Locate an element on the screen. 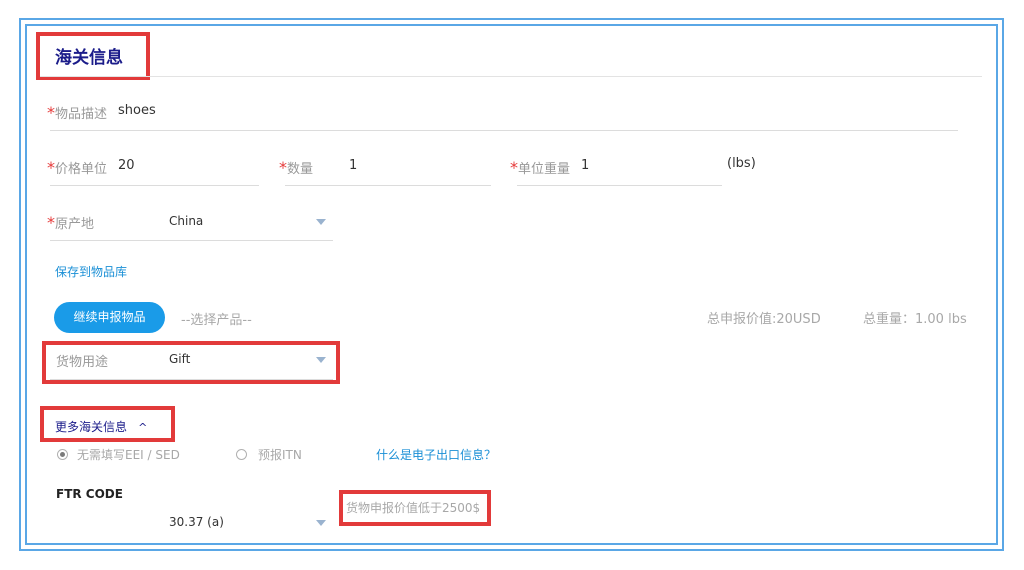 Image resolution: width=1024 pixels, height=570 pixels. price-unit-field: *价格单位 is located at coordinates (77, 167).